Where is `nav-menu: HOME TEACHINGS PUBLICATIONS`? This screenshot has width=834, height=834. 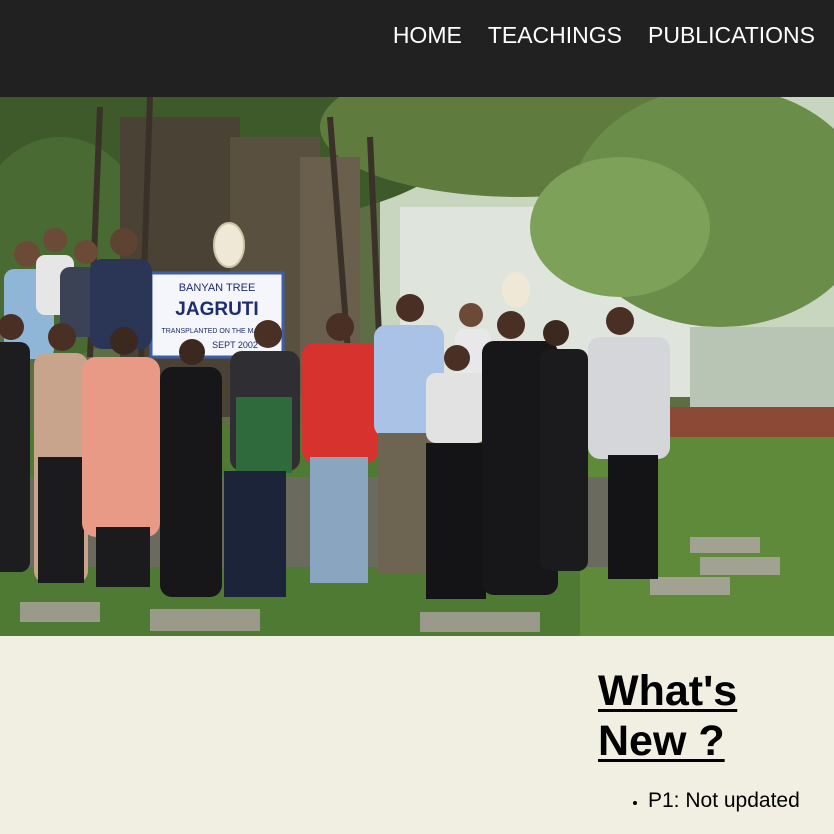 nav-menu: HOME TEACHINGS PUBLICATIONS is located at coordinates (604, 35).